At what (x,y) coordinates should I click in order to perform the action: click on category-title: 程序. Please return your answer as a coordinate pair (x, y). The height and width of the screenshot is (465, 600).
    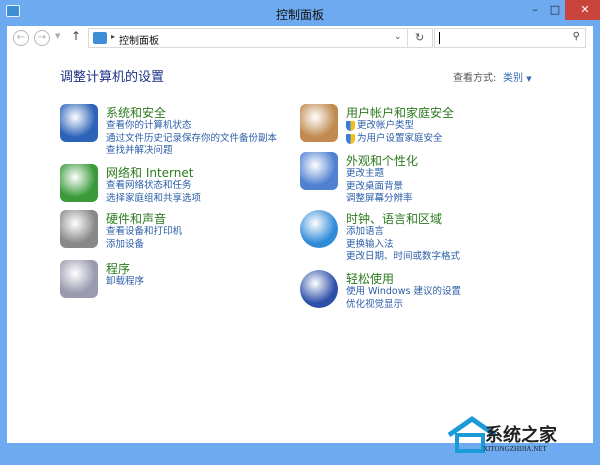
    Looking at the image, I should click on (118, 268).